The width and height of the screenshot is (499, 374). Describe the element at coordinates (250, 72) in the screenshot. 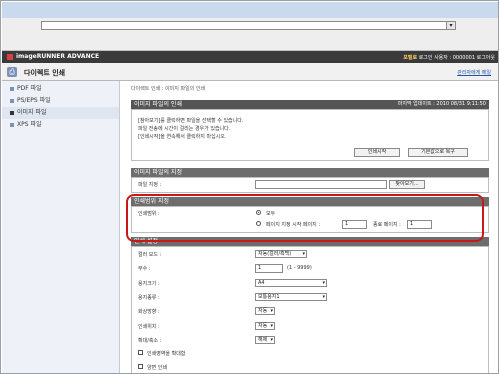

I see `page-header: ⎙ 다이렉트 인쇄 관리자에게 메일` at that location.